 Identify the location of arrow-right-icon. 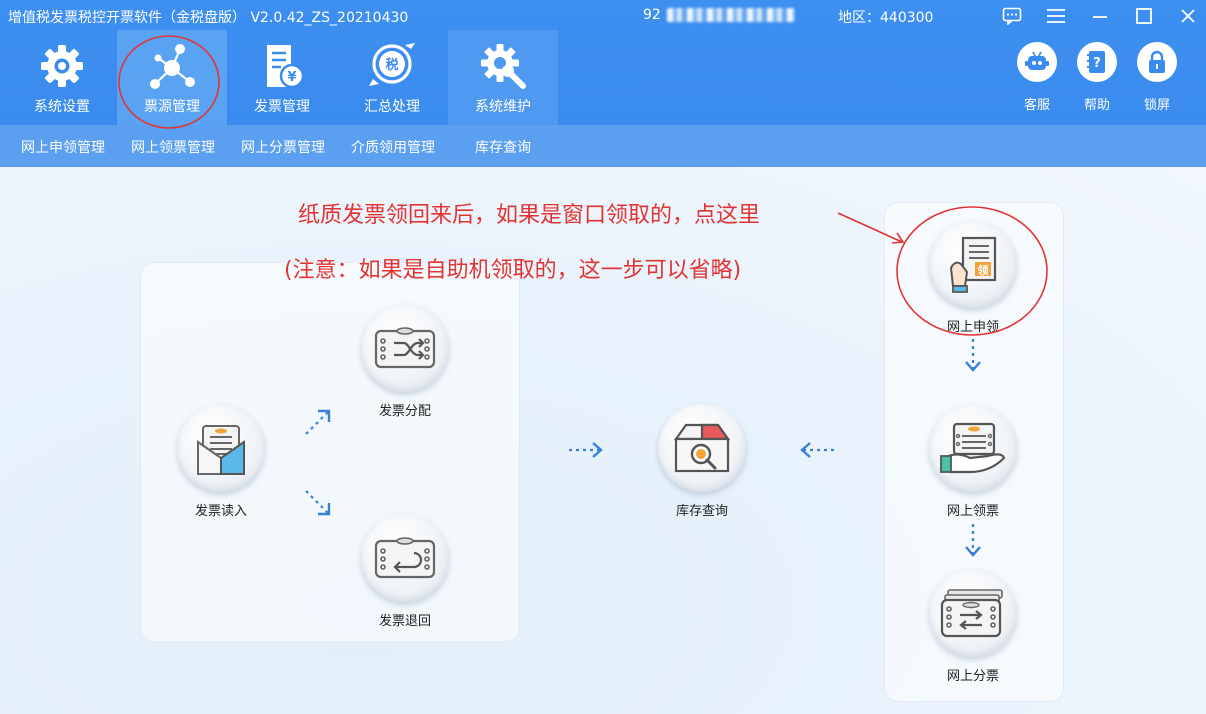
(586, 450).